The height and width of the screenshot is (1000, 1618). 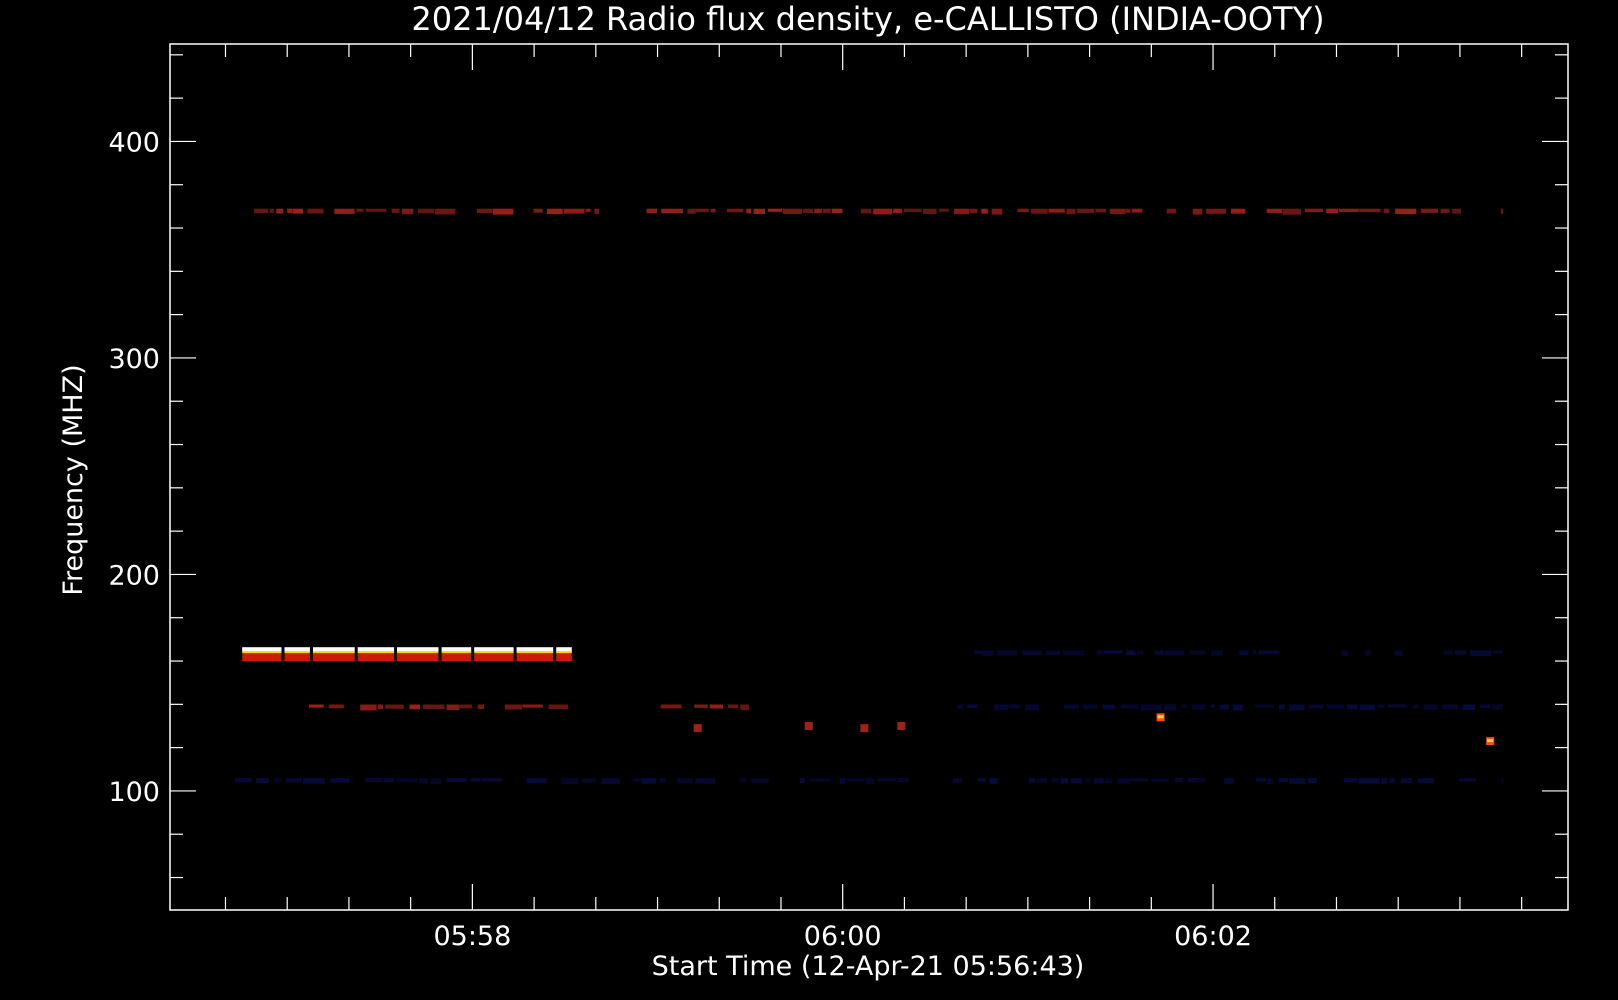 I want to click on x-tick-label: 06:00, so click(x=843, y=936).